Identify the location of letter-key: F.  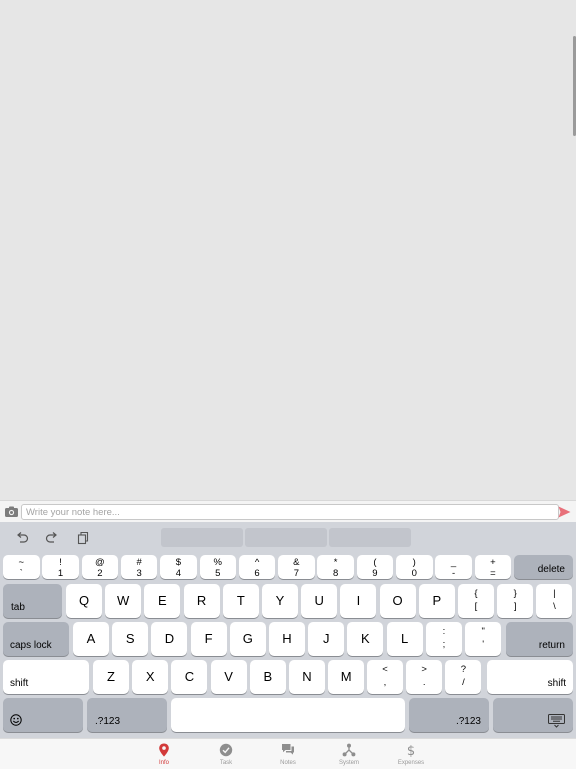
(208, 639).